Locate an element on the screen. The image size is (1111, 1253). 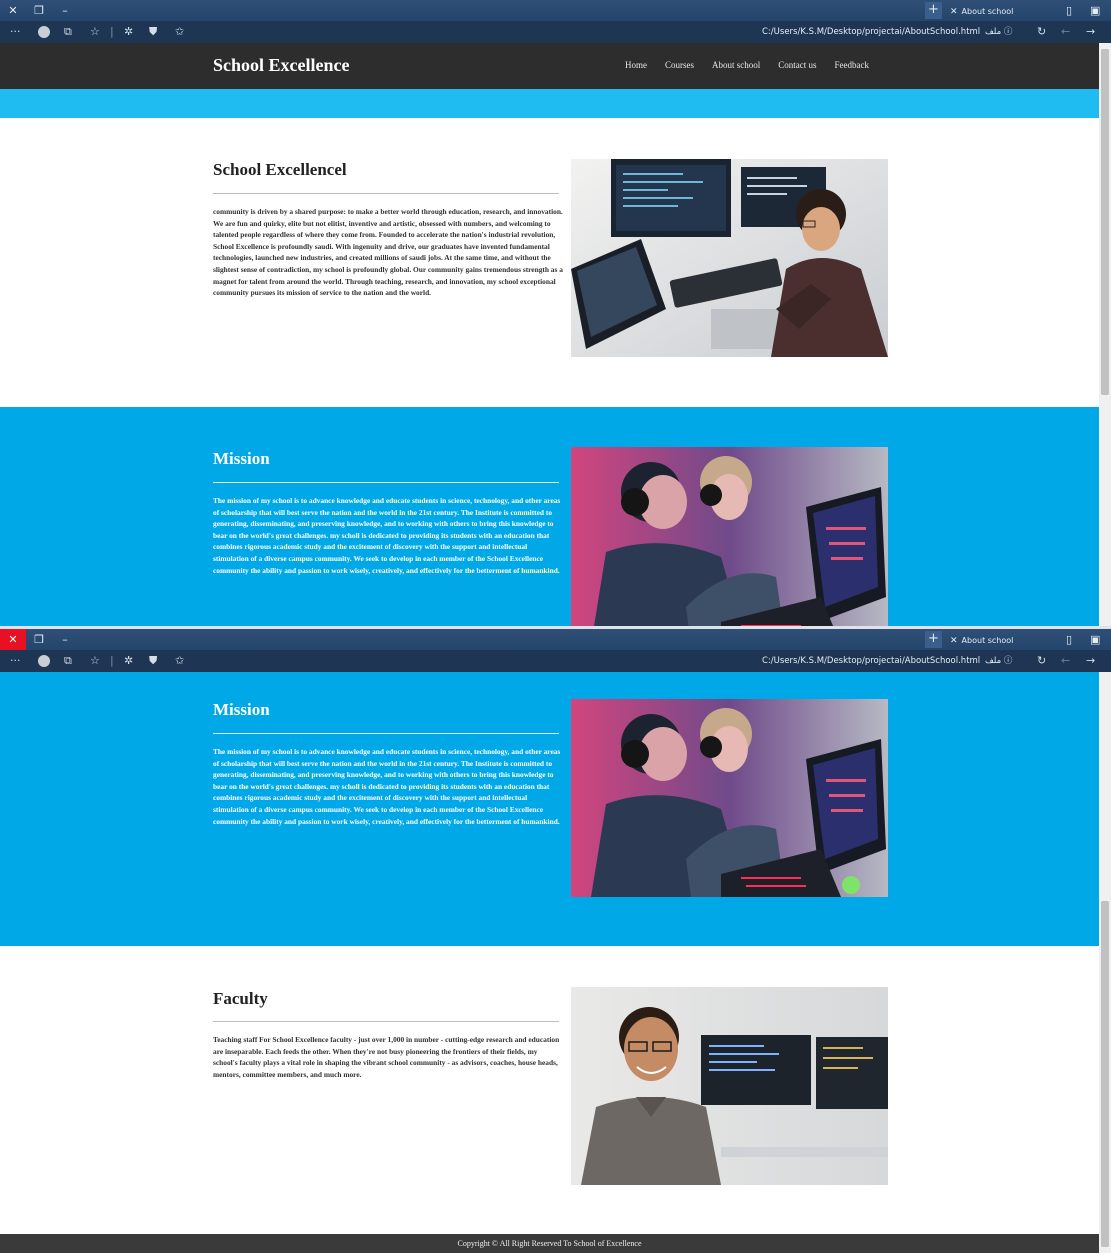
nav-link-courses: Courses is located at coordinates (679, 65).